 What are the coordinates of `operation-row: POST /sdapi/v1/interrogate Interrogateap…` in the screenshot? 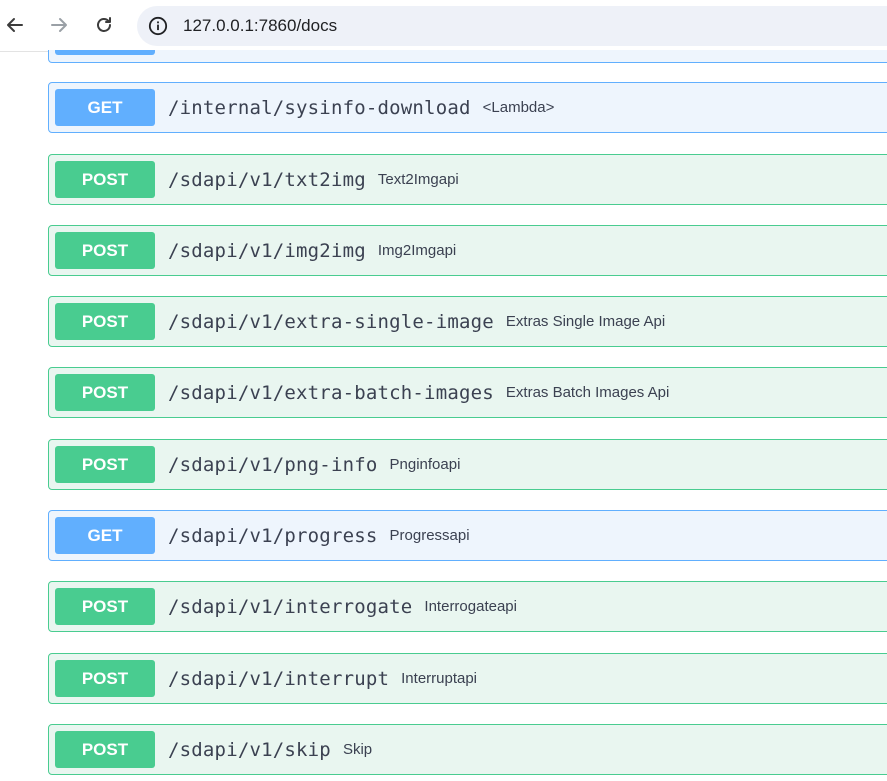 It's located at (467, 606).